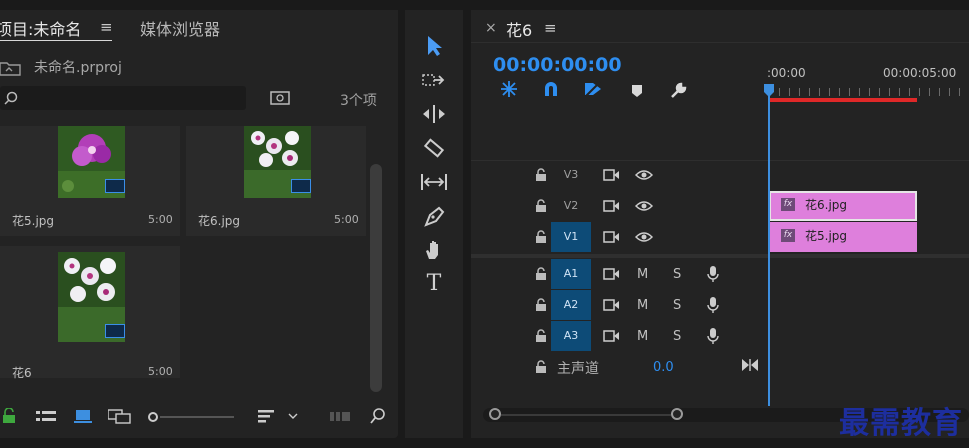 The image size is (969, 448). What do you see at coordinates (90, 181) in the screenshot?
I see `project-item: 花5.jpg 5:00` at bounding box center [90, 181].